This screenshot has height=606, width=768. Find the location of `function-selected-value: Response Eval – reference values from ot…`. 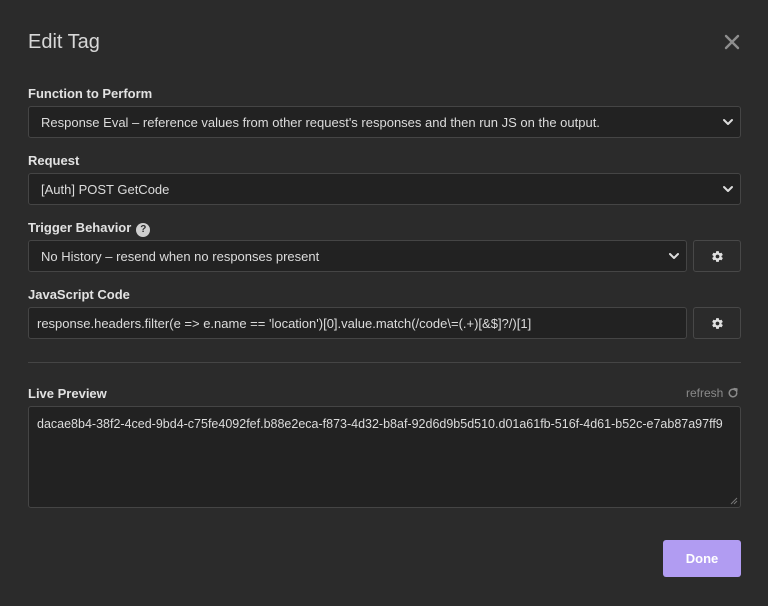

function-selected-value: Response Eval – reference values from ot… is located at coordinates (320, 122).